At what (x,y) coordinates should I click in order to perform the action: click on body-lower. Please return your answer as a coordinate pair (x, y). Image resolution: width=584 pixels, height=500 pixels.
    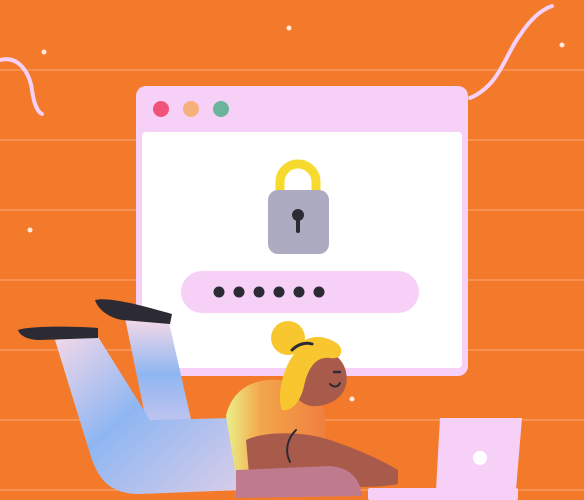
    Looking at the image, I should click on (299, 482).